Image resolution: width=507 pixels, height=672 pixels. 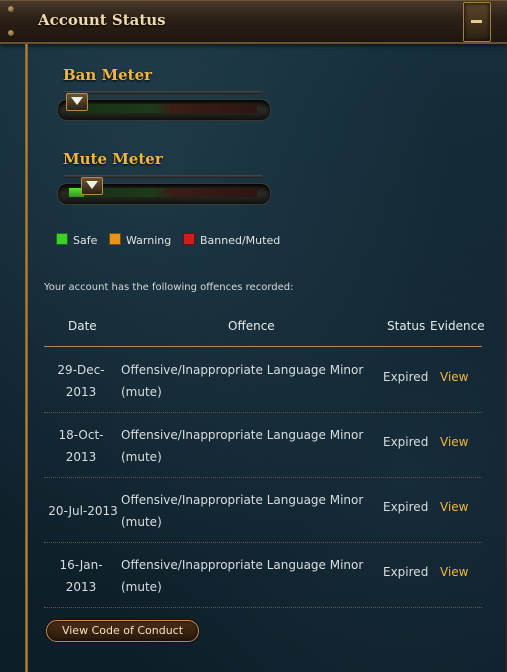 What do you see at coordinates (406, 326) in the screenshot?
I see `column-header-status: Status` at bounding box center [406, 326].